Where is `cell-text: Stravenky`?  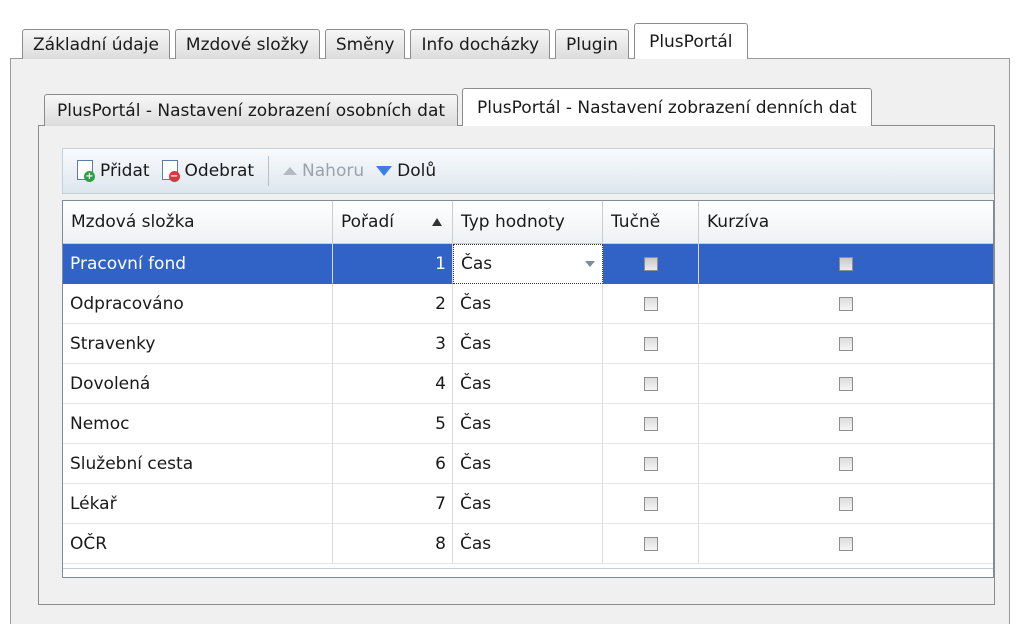
cell-text: Stravenky is located at coordinates (113, 343).